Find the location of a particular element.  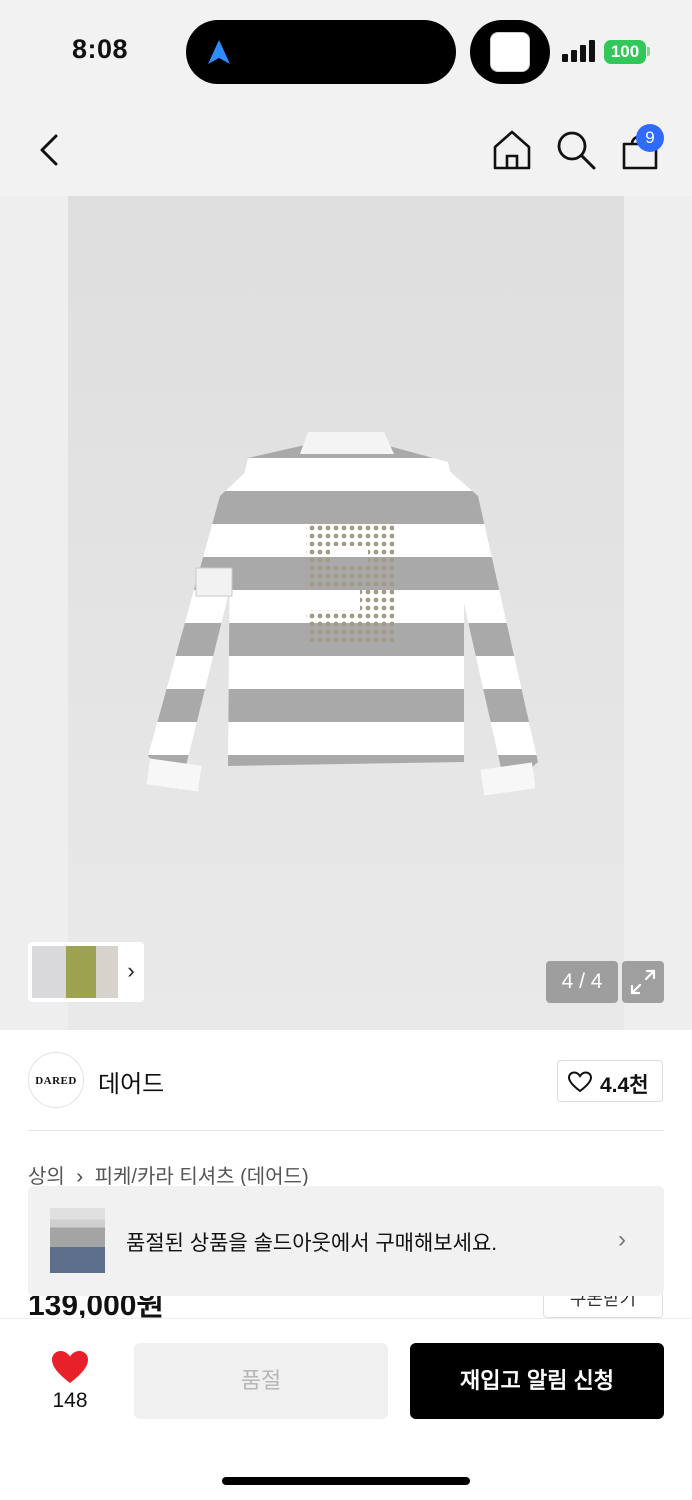

product-shirt-image is located at coordinates (342, 614).